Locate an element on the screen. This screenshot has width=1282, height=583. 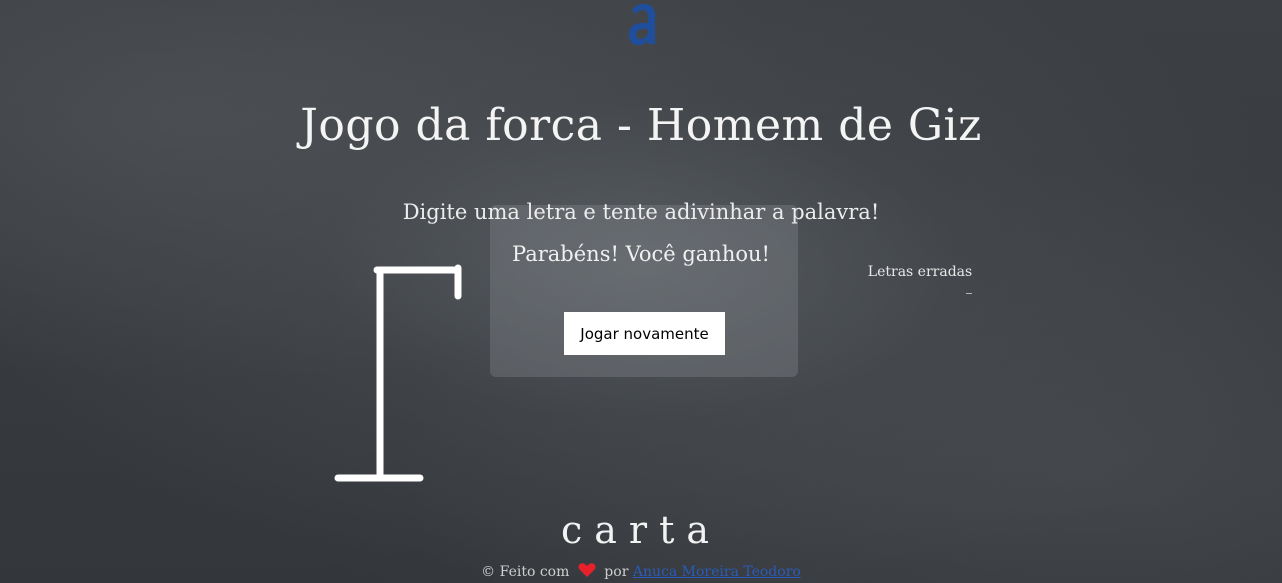
app-logo-icon is located at coordinates (642, 25).